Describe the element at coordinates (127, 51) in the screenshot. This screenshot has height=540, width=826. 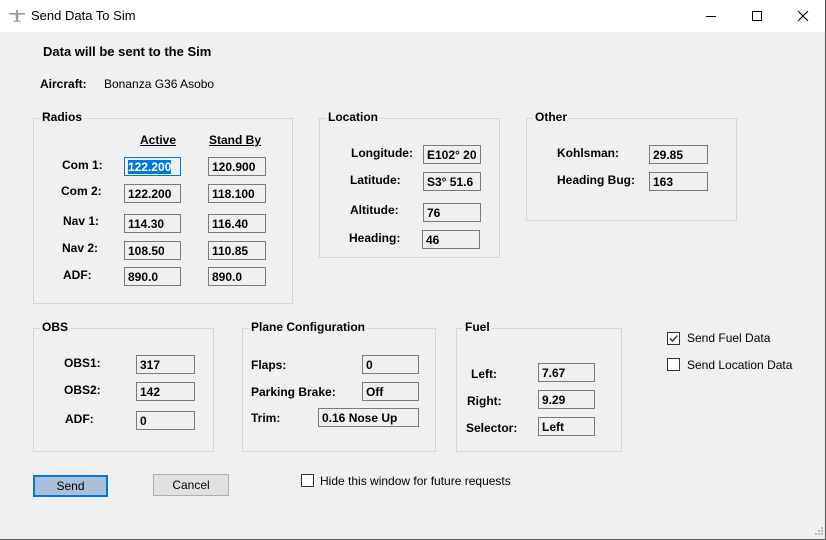
I see `header-message: Data will be sent to the Sim` at that location.